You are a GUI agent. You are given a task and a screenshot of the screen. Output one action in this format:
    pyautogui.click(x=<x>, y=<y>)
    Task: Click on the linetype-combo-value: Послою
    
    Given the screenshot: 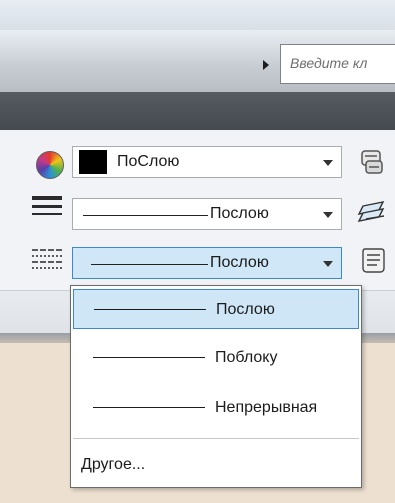 What is the action you would take?
    pyautogui.click(x=239, y=262)
    